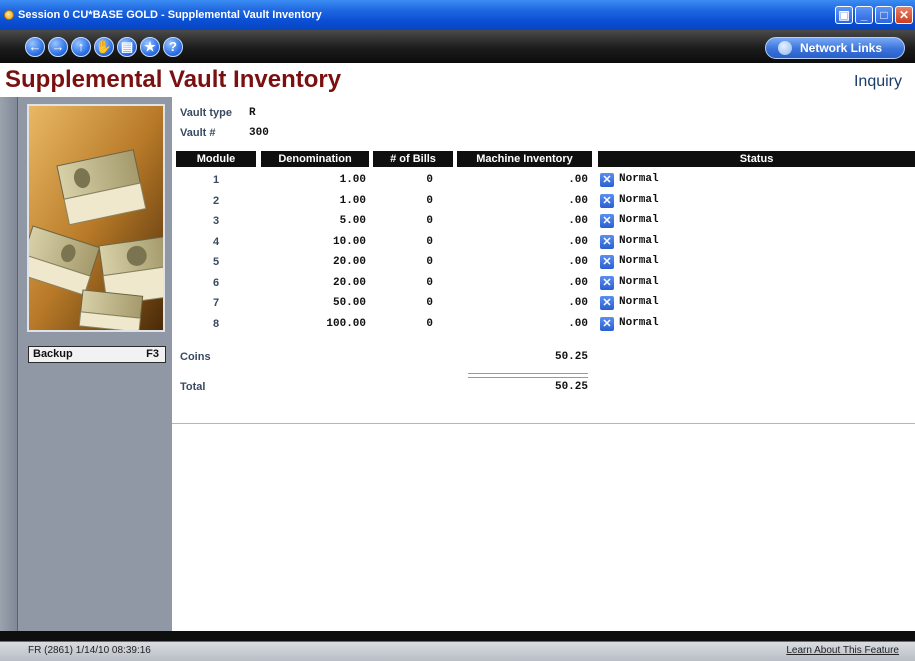  I want to click on column-header-bills: # of Bills, so click(413, 159).